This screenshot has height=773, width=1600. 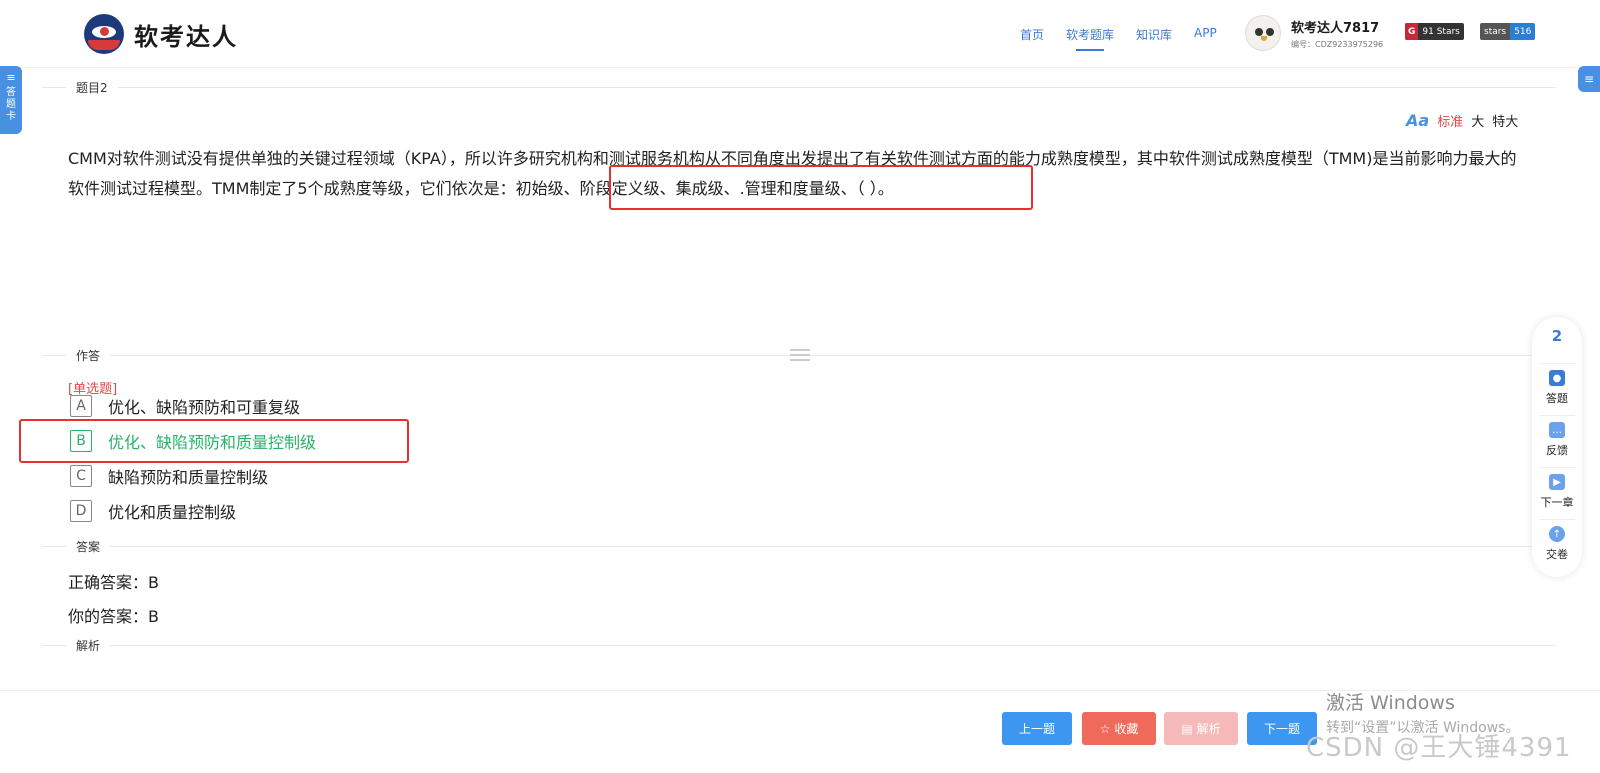 I want to click on main-nav: 首页 软考题库 知识库 APP, so click(x=1118, y=38).